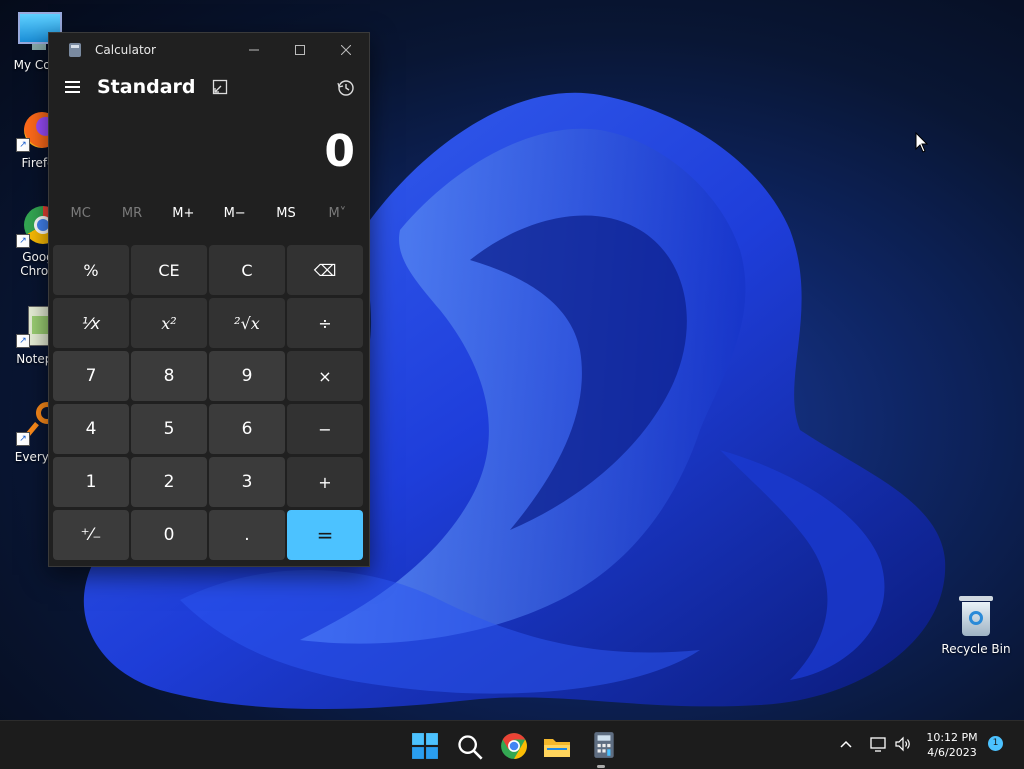 This screenshot has height=769, width=1024. What do you see at coordinates (125, 50) in the screenshot?
I see `window-title: Calculator` at bounding box center [125, 50].